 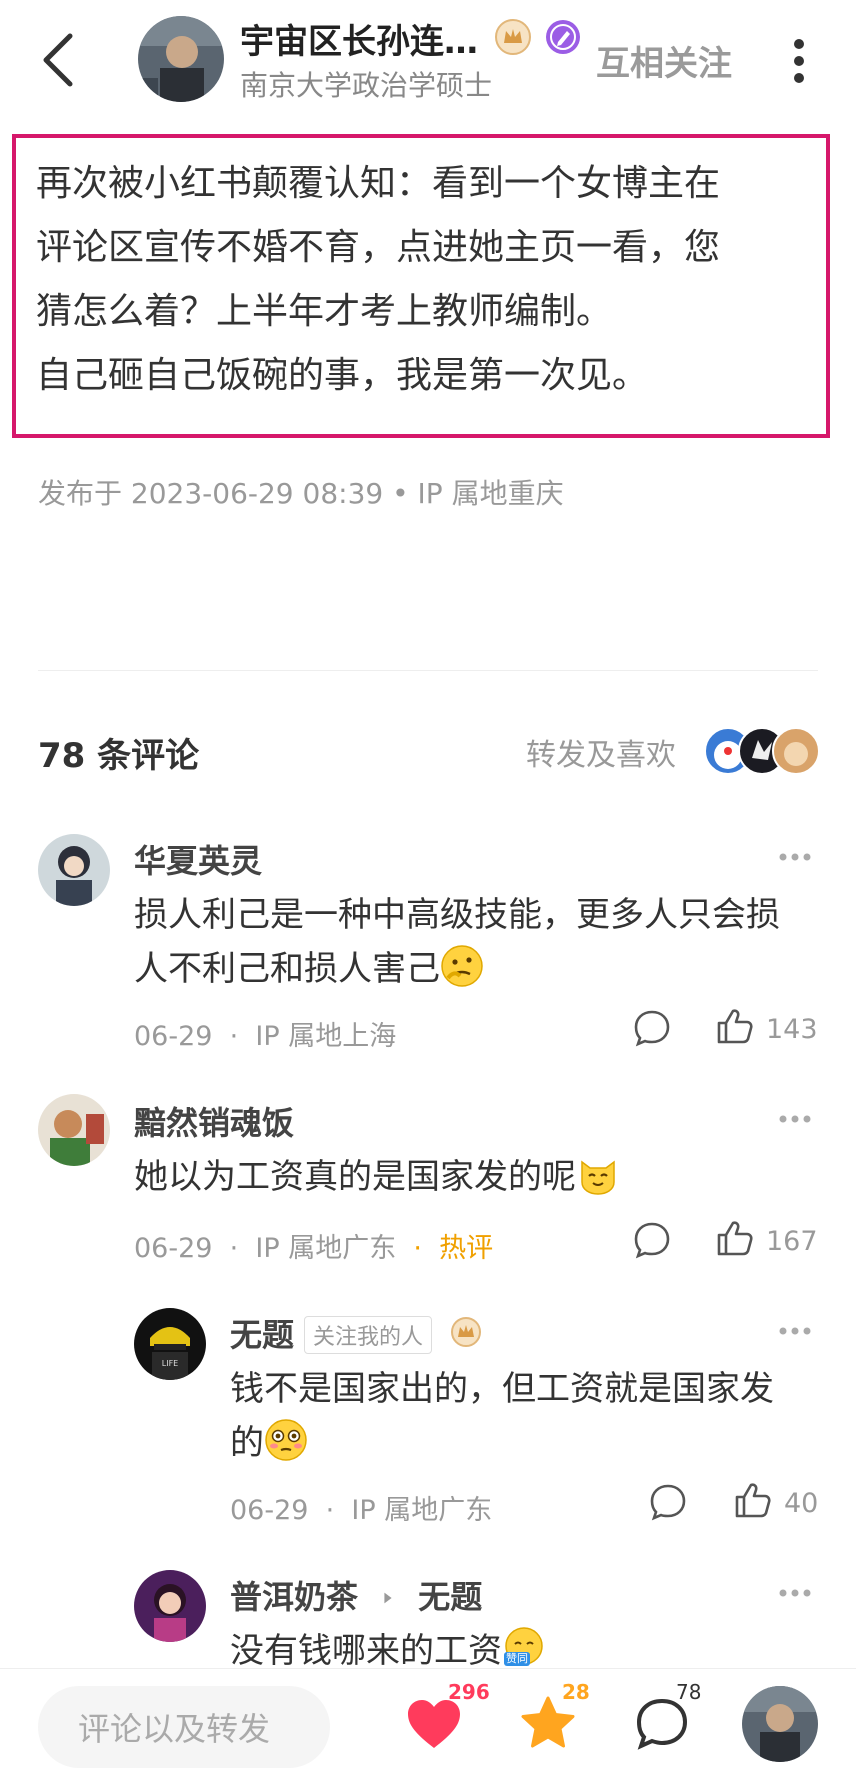 I want to click on comment-line-with-emoji: 人不利己和损人害己, so click(x=479, y=969).